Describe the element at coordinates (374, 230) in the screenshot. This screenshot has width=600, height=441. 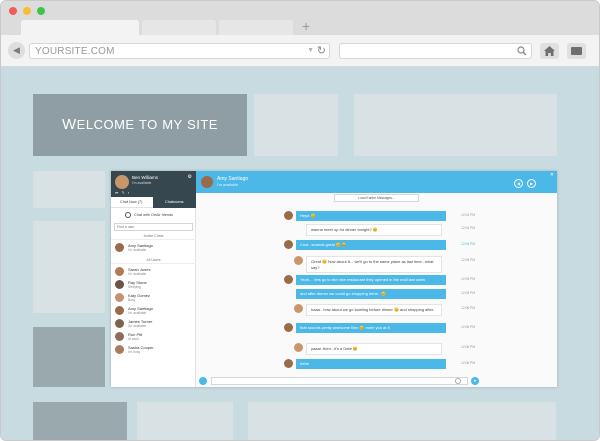
I see `message-bubble: wanna meet up for dinner tonight? 😊` at that location.